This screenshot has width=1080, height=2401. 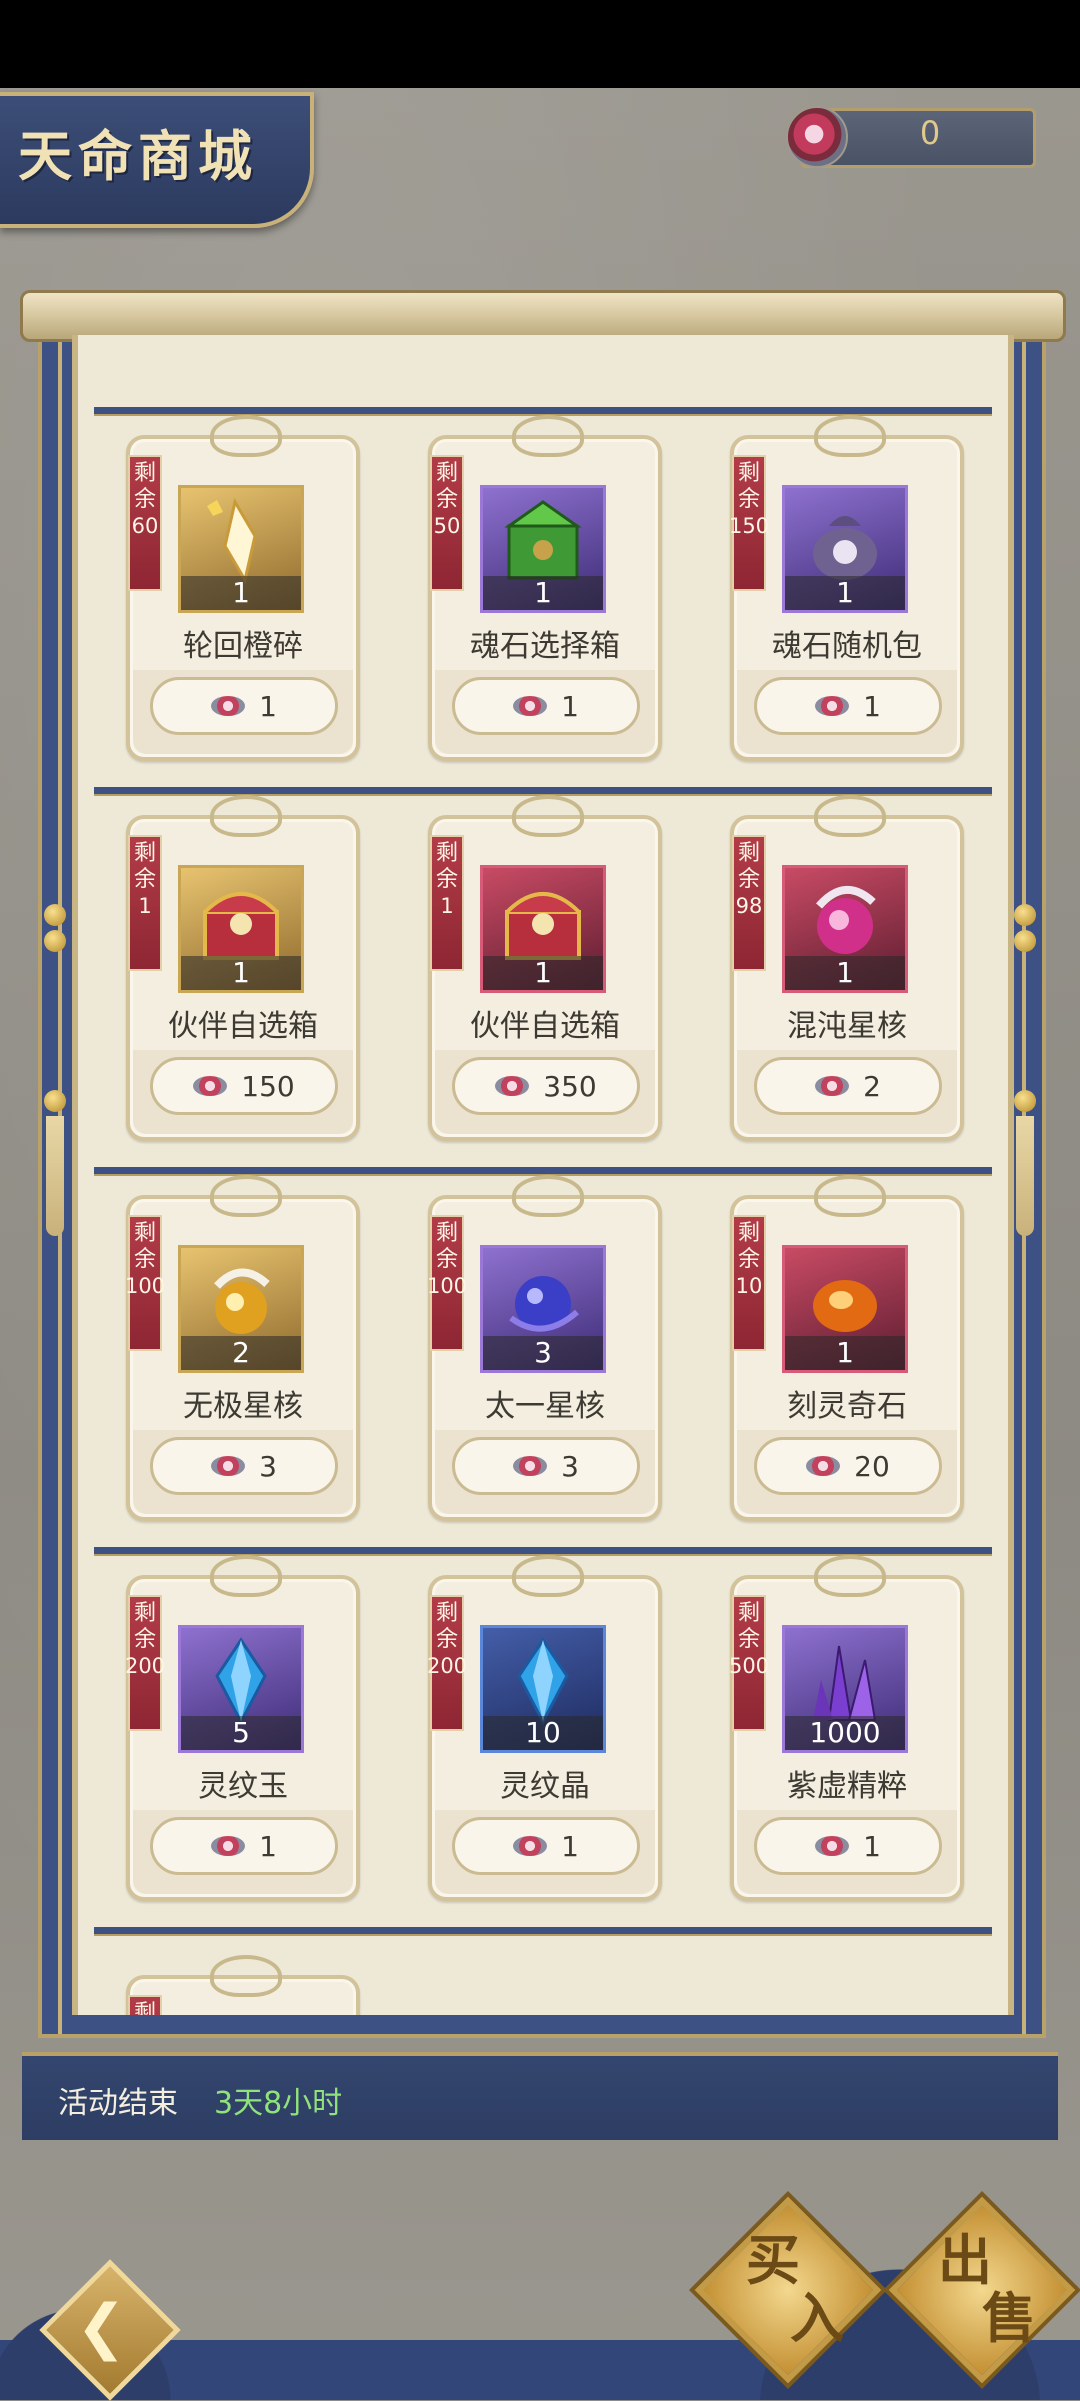 I want to click on item-price: 20, so click(x=872, y=1466).